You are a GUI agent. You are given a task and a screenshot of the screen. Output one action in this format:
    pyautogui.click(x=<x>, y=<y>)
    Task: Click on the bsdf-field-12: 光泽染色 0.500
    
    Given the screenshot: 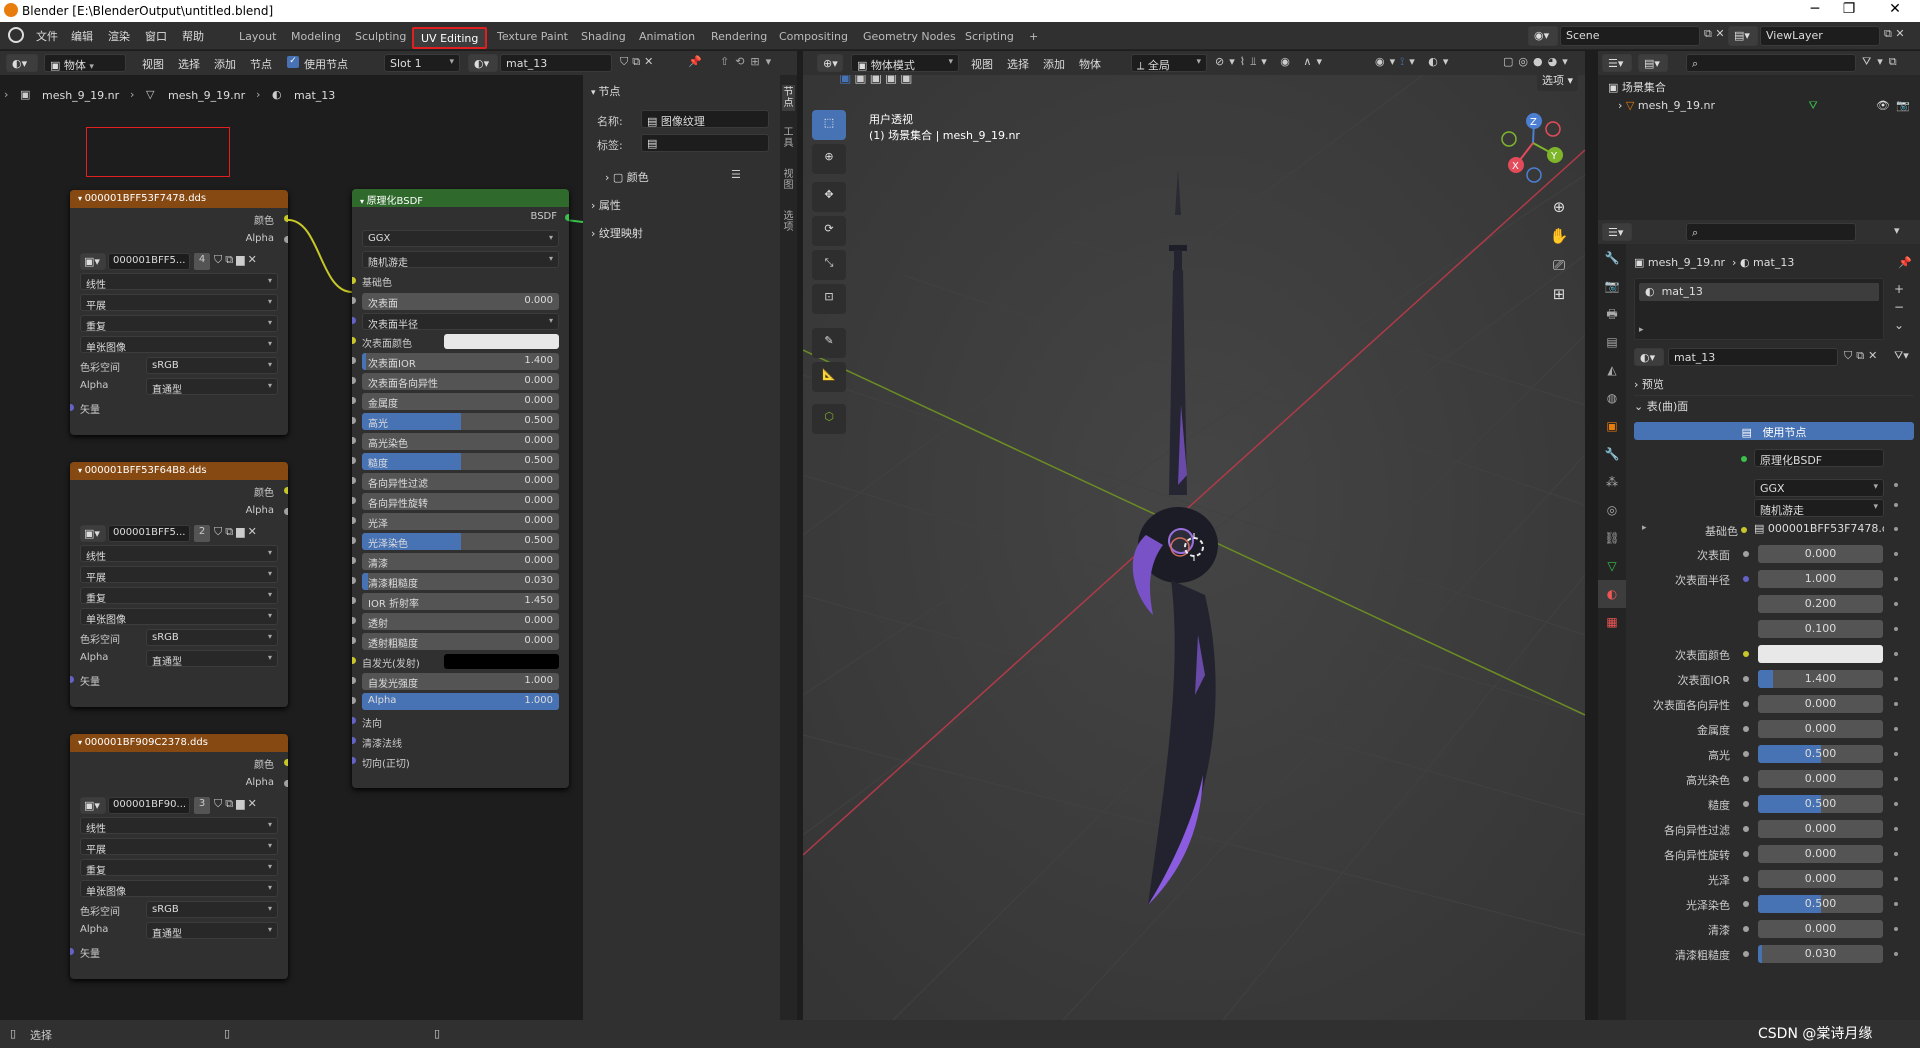 What is the action you would take?
    pyautogui.click(x=460, y=541)
    